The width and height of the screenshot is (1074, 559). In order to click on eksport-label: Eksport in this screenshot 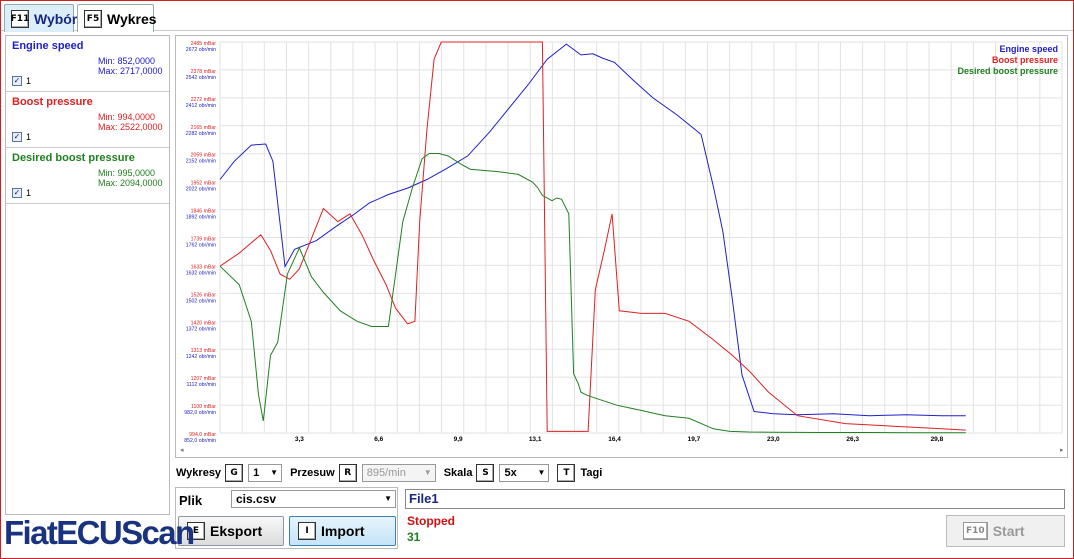, I will do `click(236, 531)`.